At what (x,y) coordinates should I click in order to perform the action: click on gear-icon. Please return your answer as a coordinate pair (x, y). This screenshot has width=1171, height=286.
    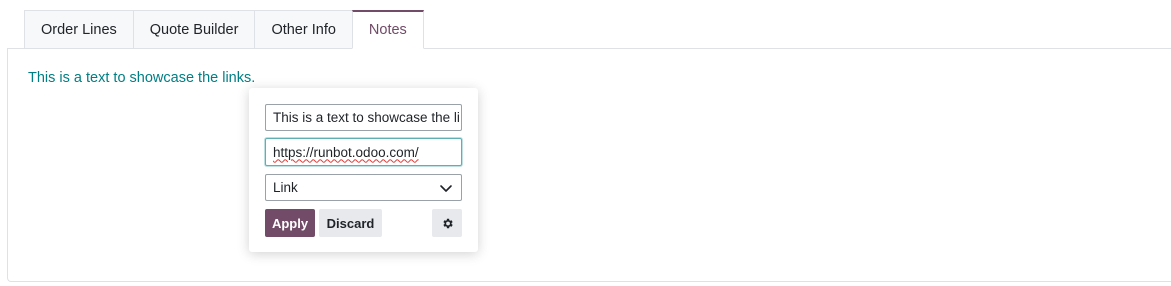
    Looking at the image, I should click on (447, 223).